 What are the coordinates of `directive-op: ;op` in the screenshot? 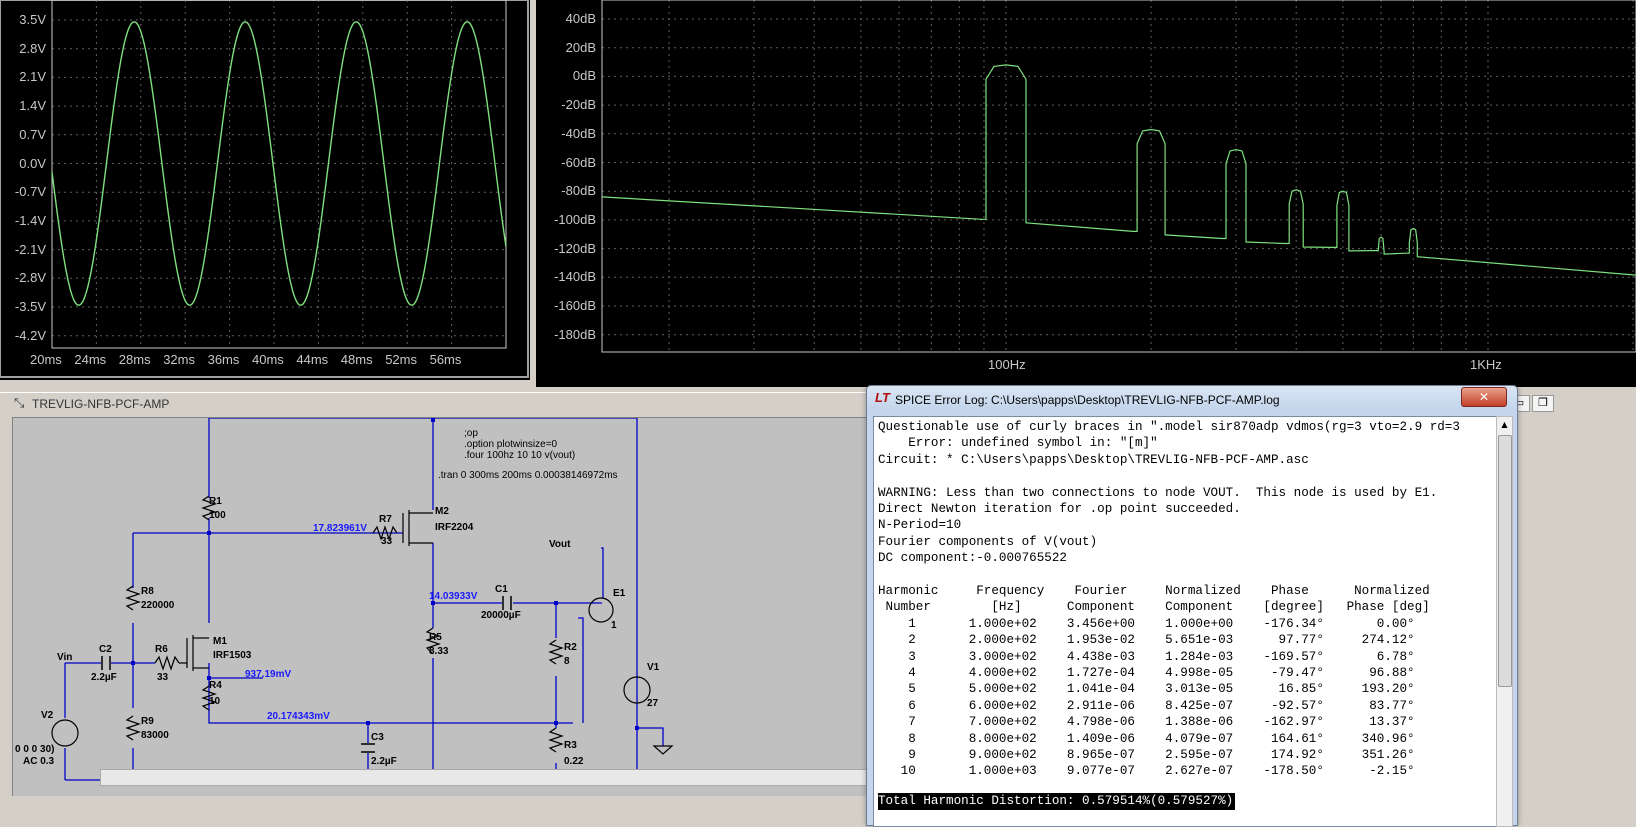 It's located at (471, 433).